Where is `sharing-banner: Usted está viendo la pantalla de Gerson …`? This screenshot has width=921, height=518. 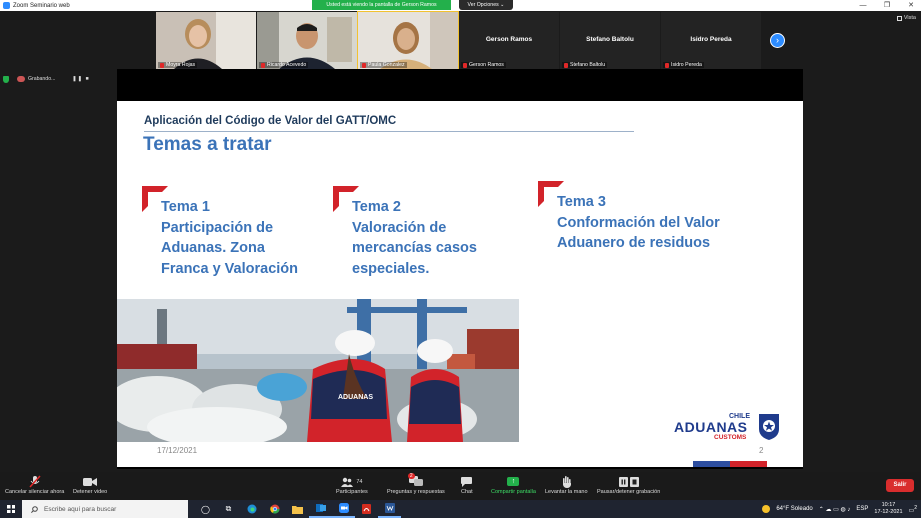 sharing-banner: Usted está viendo la pantalla de Gerson … is located at coordinates (381, 5).